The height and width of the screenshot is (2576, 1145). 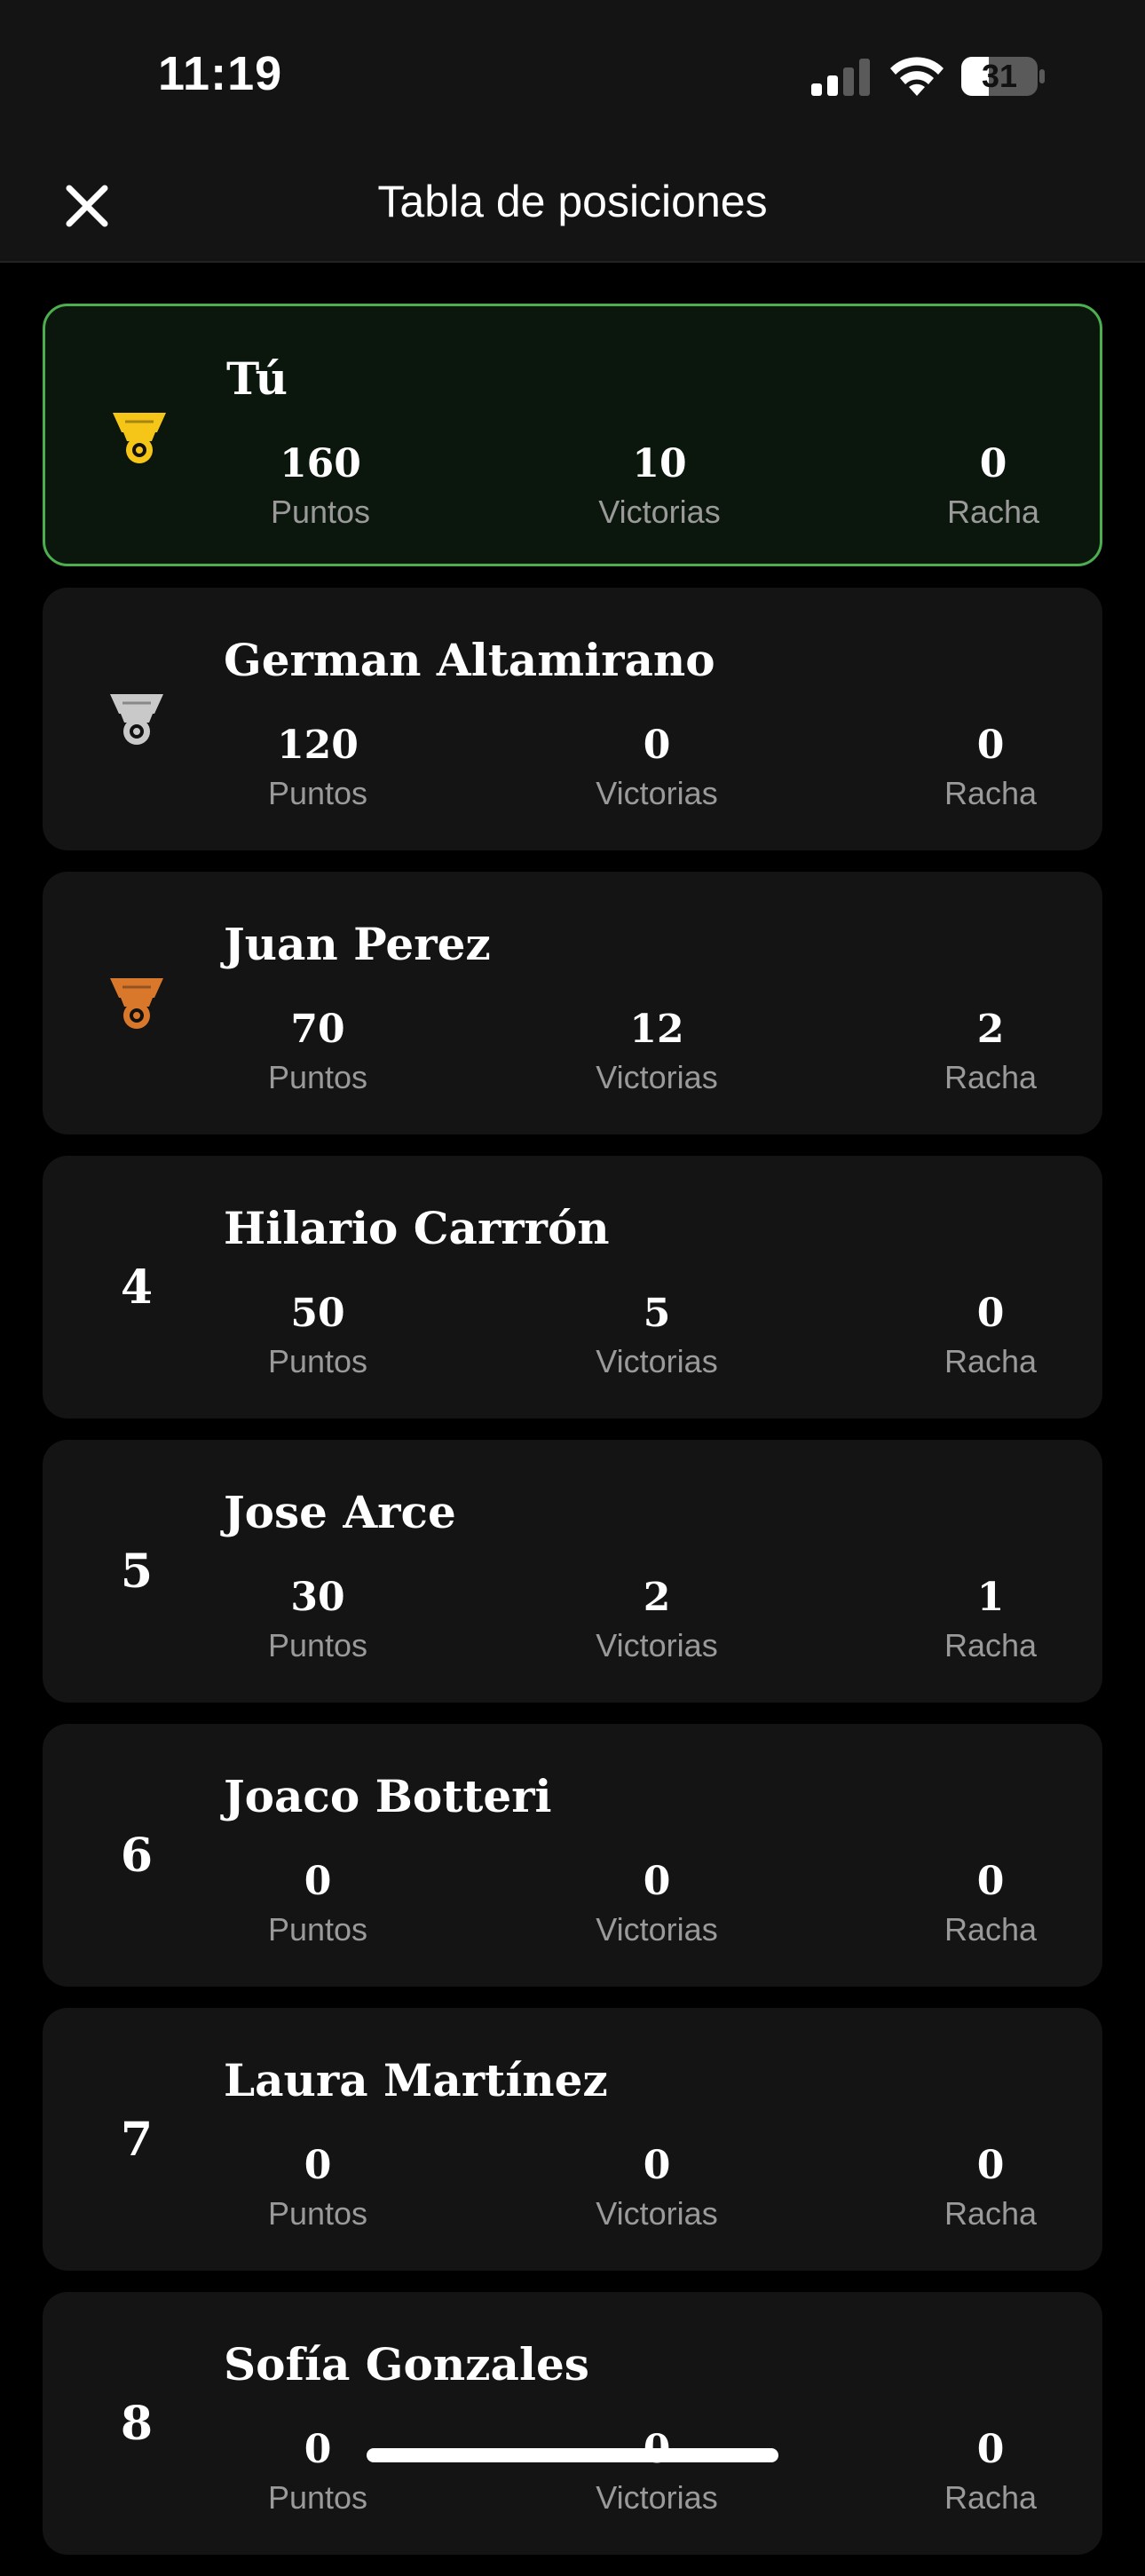 I want to click on rank-cell: 8, so click(x=136, y=2423).